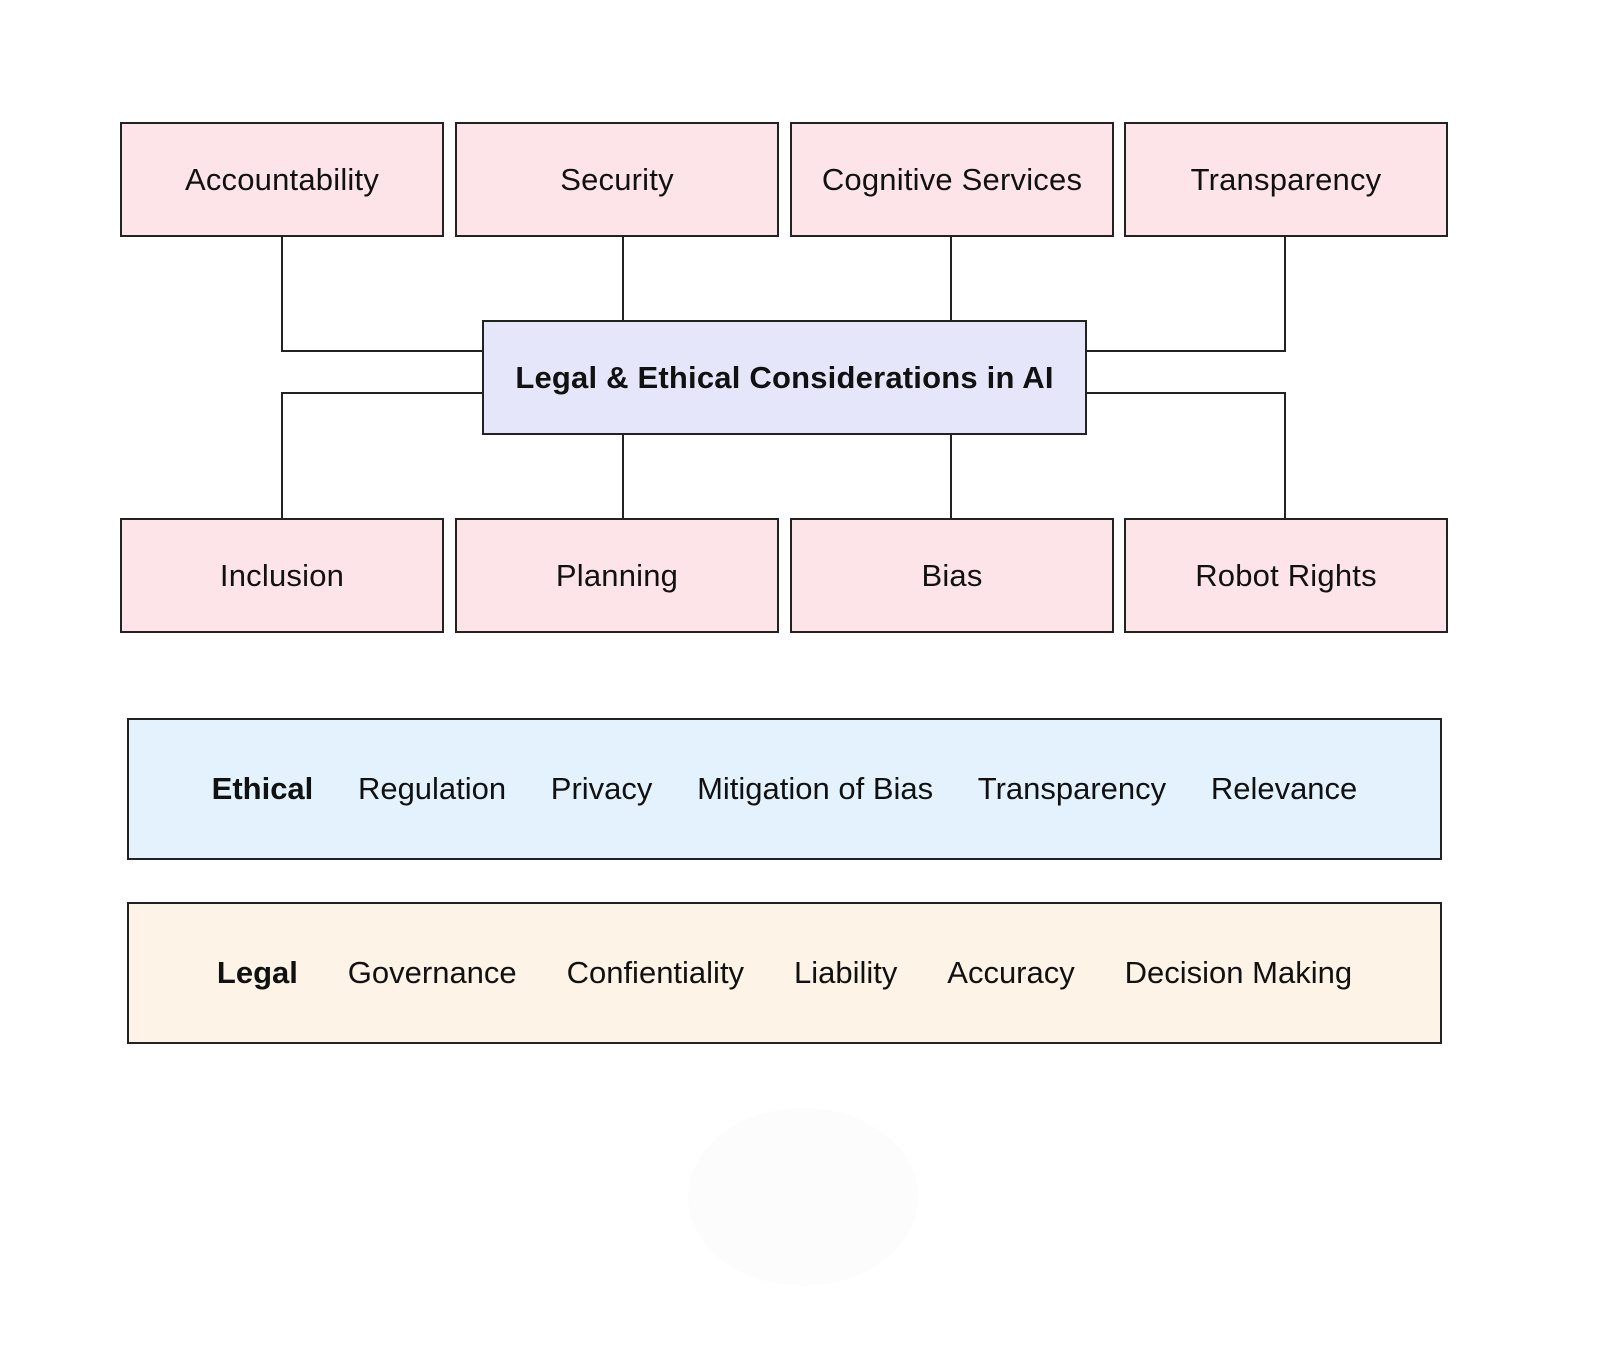 The width and height of the screenshot is (1600, 1352). I want to click on node-label: Bias, so click(952, 575).